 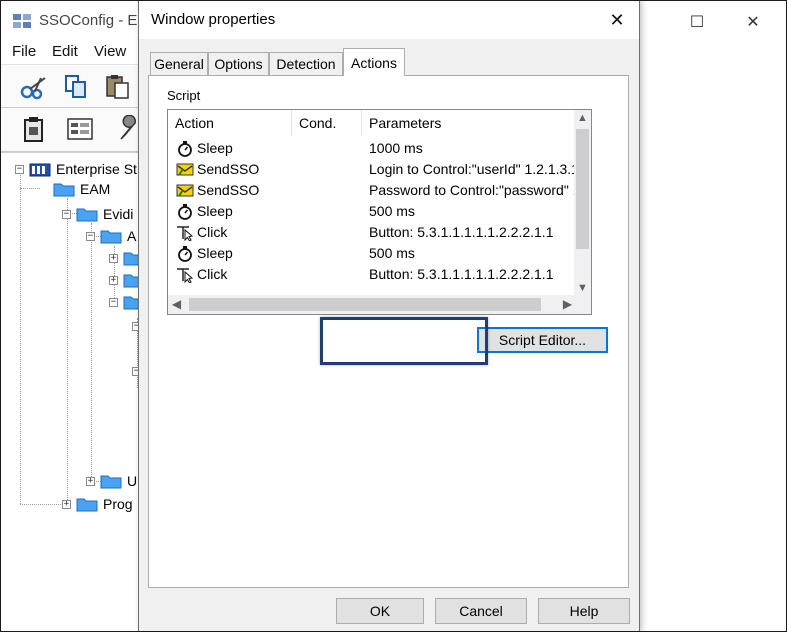 What do you see at coordinates (365, 304) in the screenshot?
I see `horizontal-scroll-thumb` at bounding box center [365, 304].